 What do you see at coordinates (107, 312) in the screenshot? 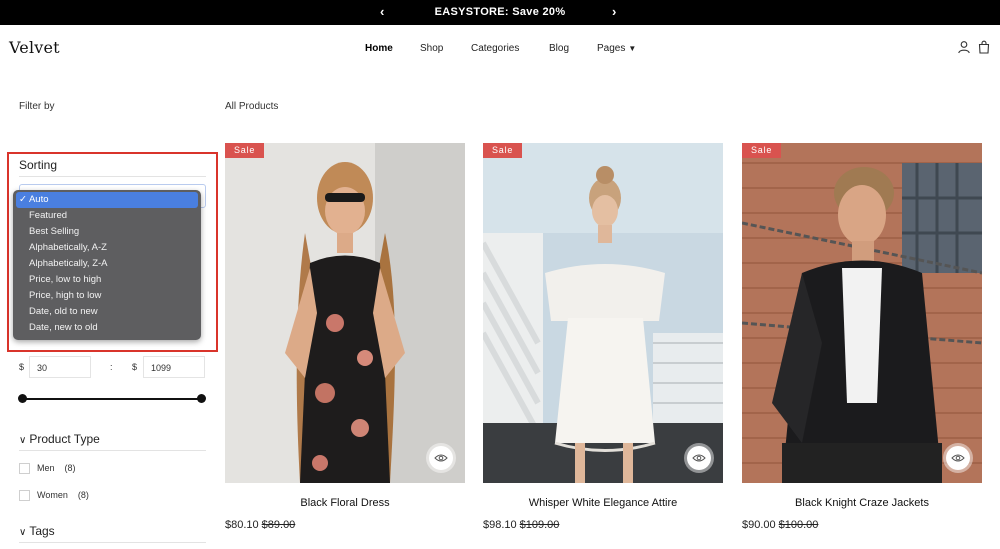
I see `sort-option-date-old-new: Date, old to new` at bounding box center [107, 312].